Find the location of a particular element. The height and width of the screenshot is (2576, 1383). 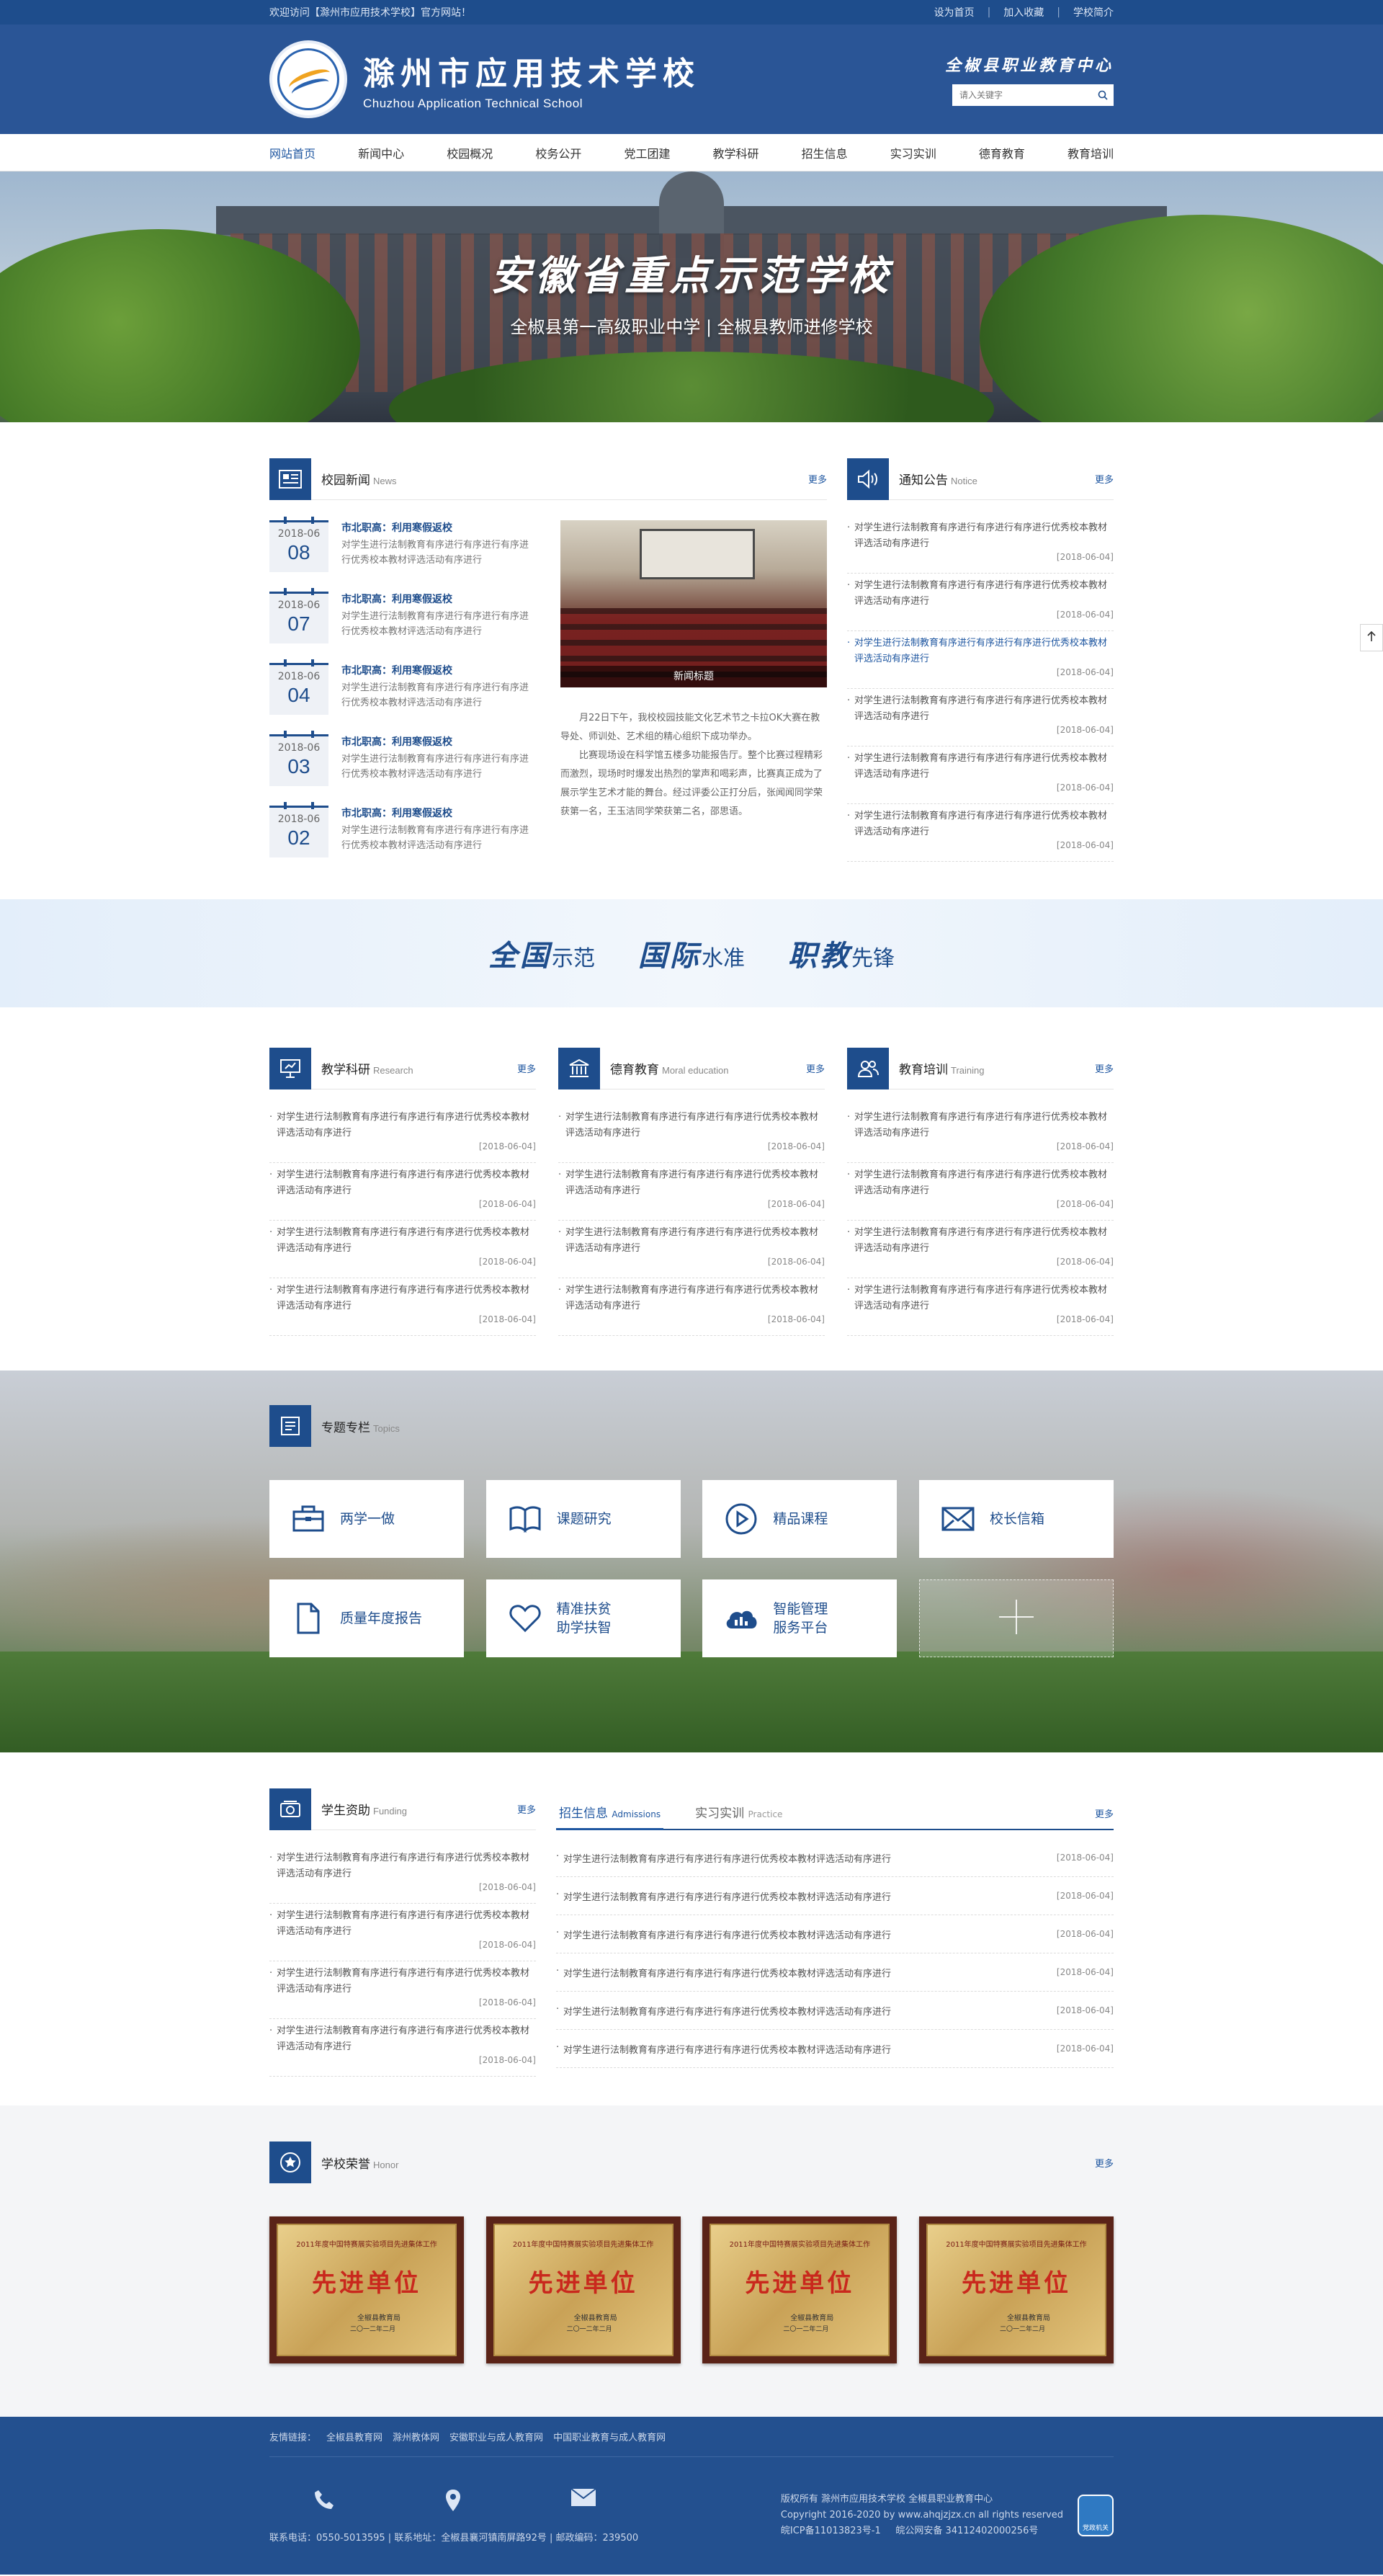

topic-card: 智能管理 服务平台 is located at coordinates (800, 1618).